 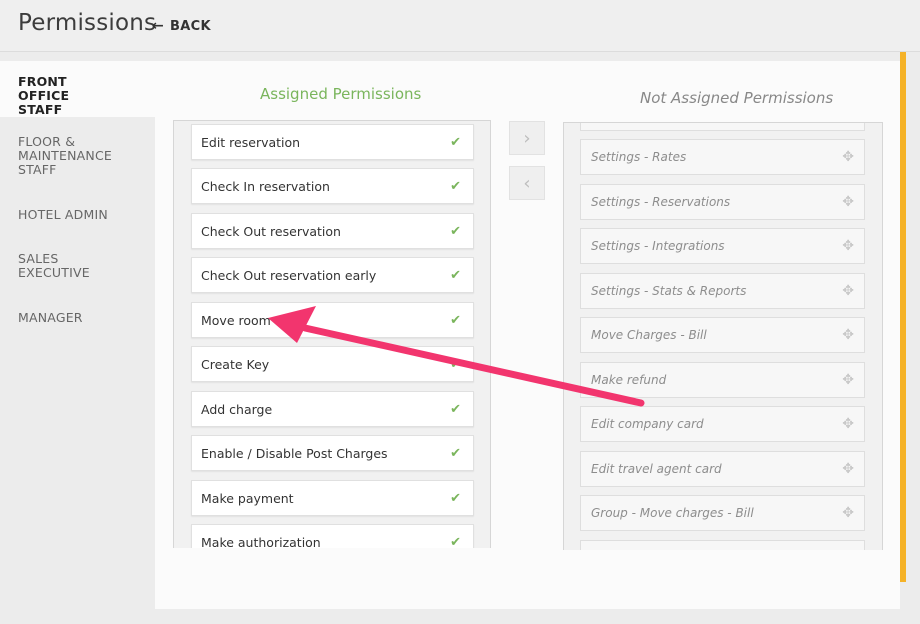 What do you see at coordinates (237, 409) in the screenshot?
I see `permission-label: Add charge` at bounding box center [237, 409].